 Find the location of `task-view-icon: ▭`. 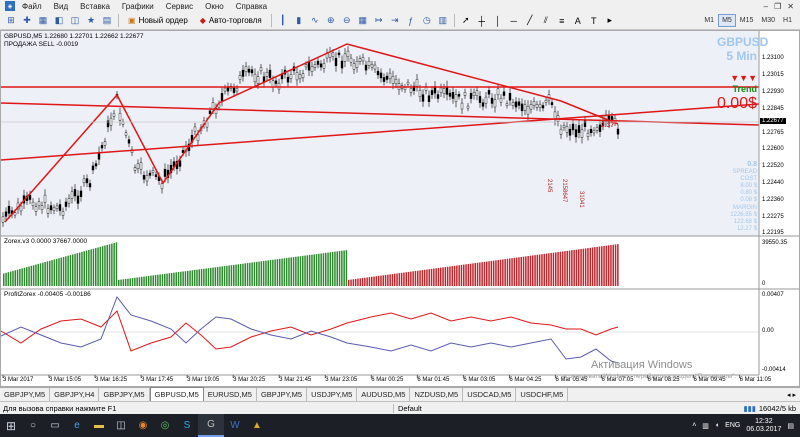

task-view-icon: ▭ is located at coordinates (55, 425).